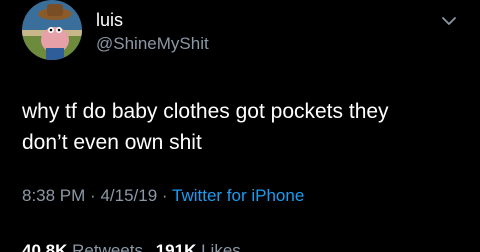  Describe the element at coordinates (109, 20) in the screenshot. I see `display-name: luis` at that location.